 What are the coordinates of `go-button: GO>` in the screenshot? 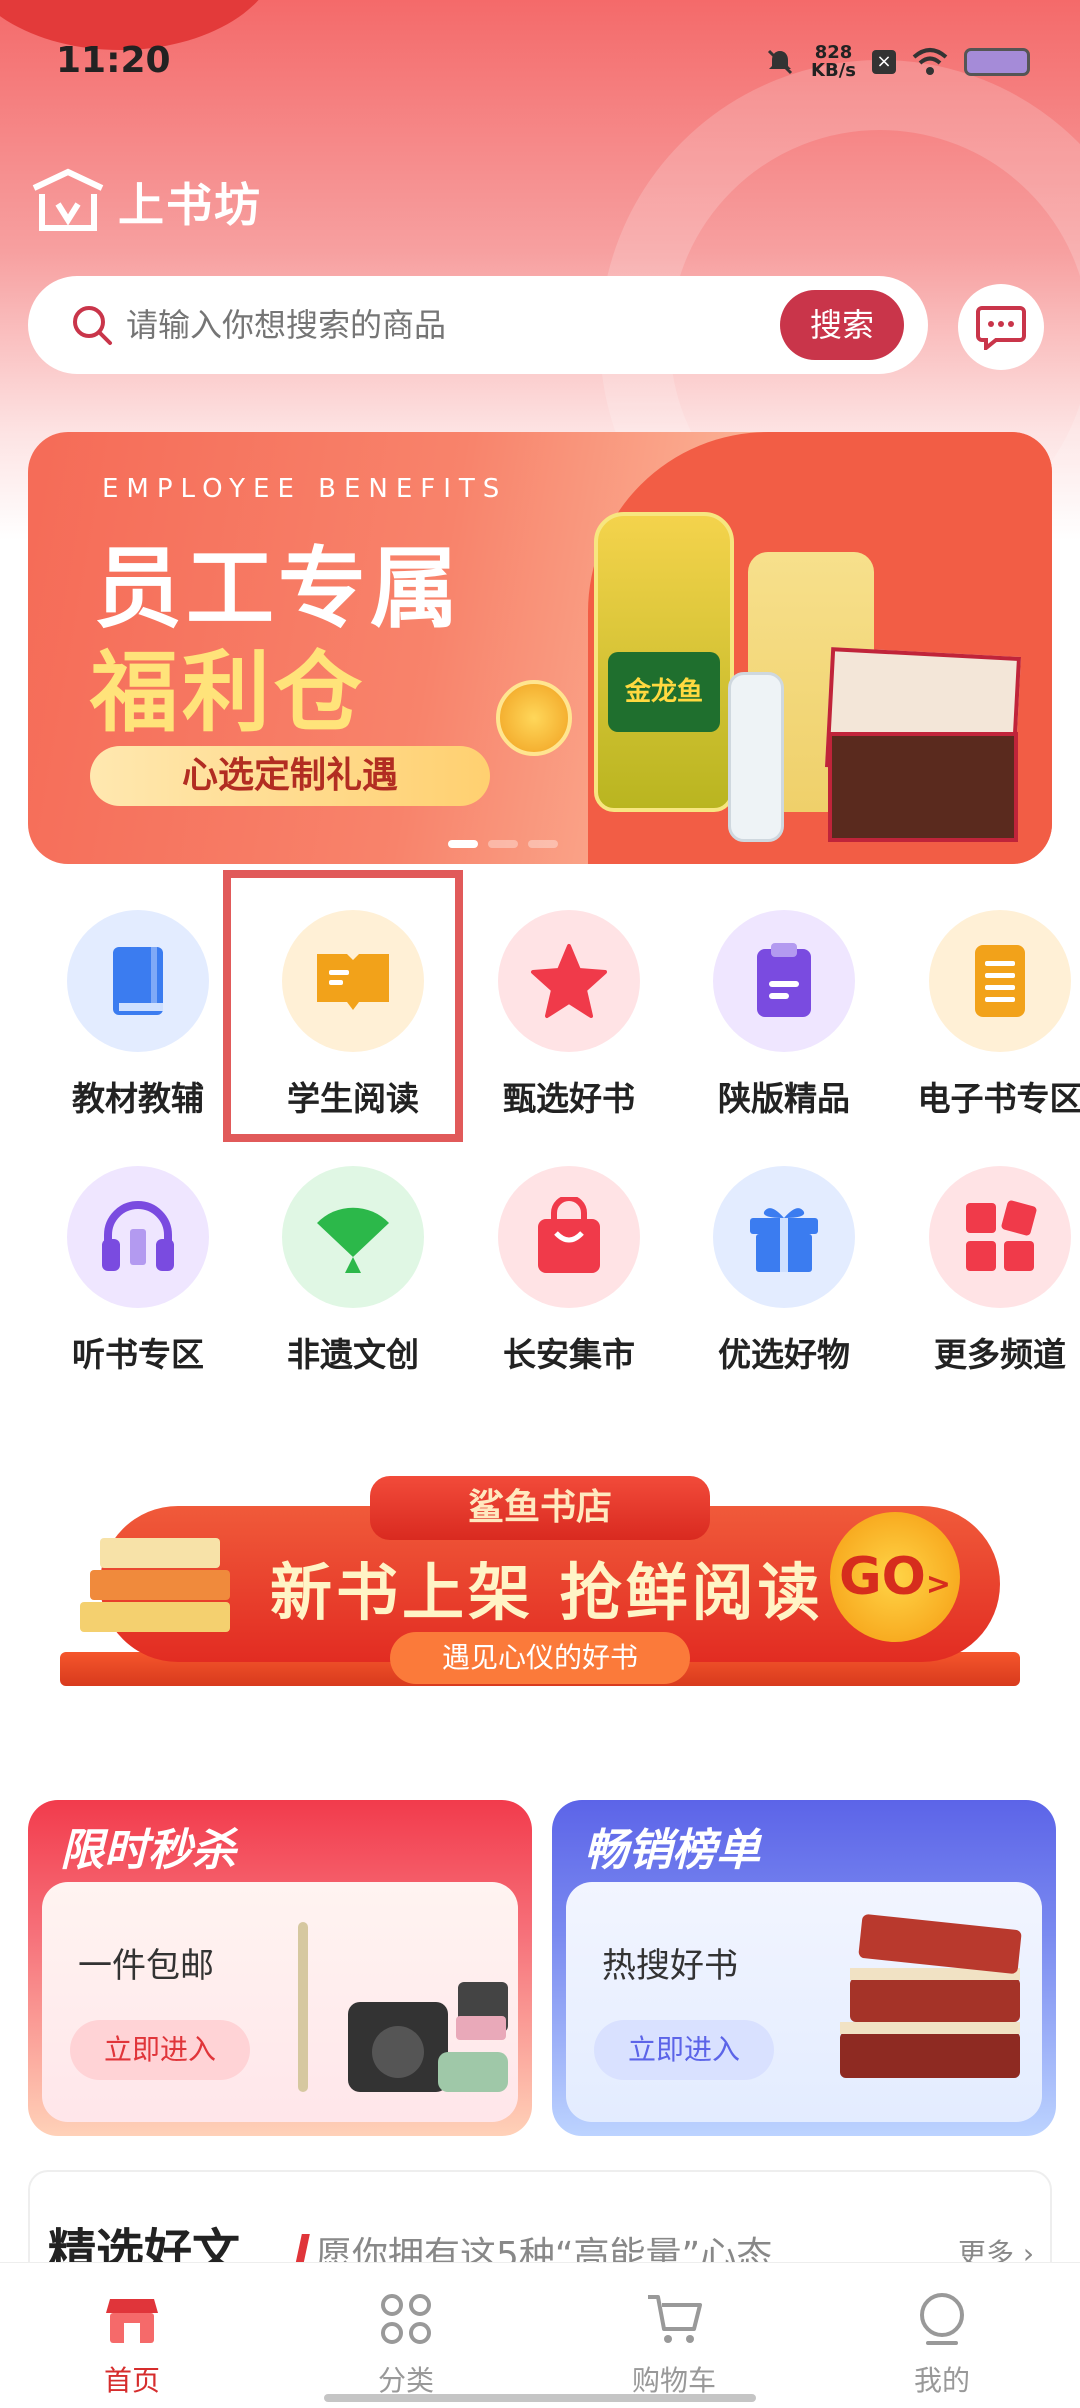 It's located at (895, 1577).